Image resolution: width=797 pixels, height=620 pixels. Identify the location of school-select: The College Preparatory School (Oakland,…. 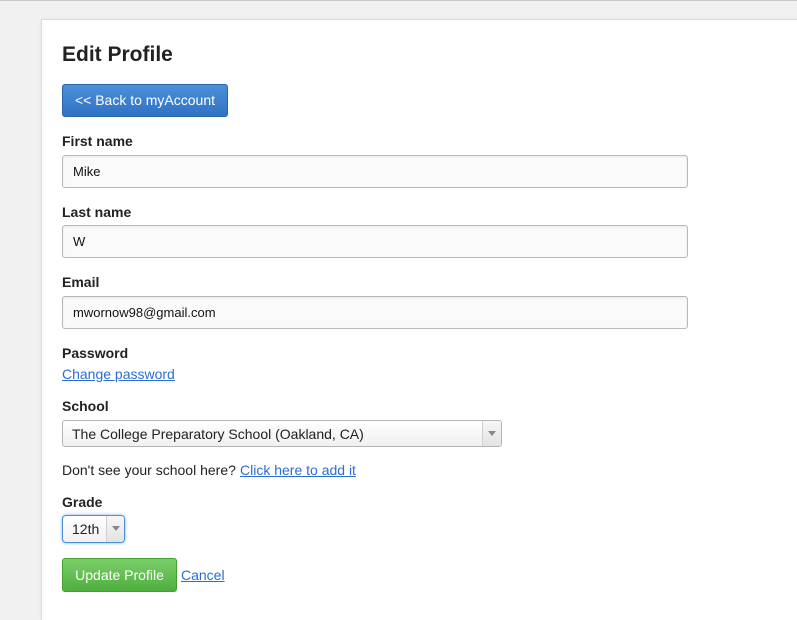
(282, 433).